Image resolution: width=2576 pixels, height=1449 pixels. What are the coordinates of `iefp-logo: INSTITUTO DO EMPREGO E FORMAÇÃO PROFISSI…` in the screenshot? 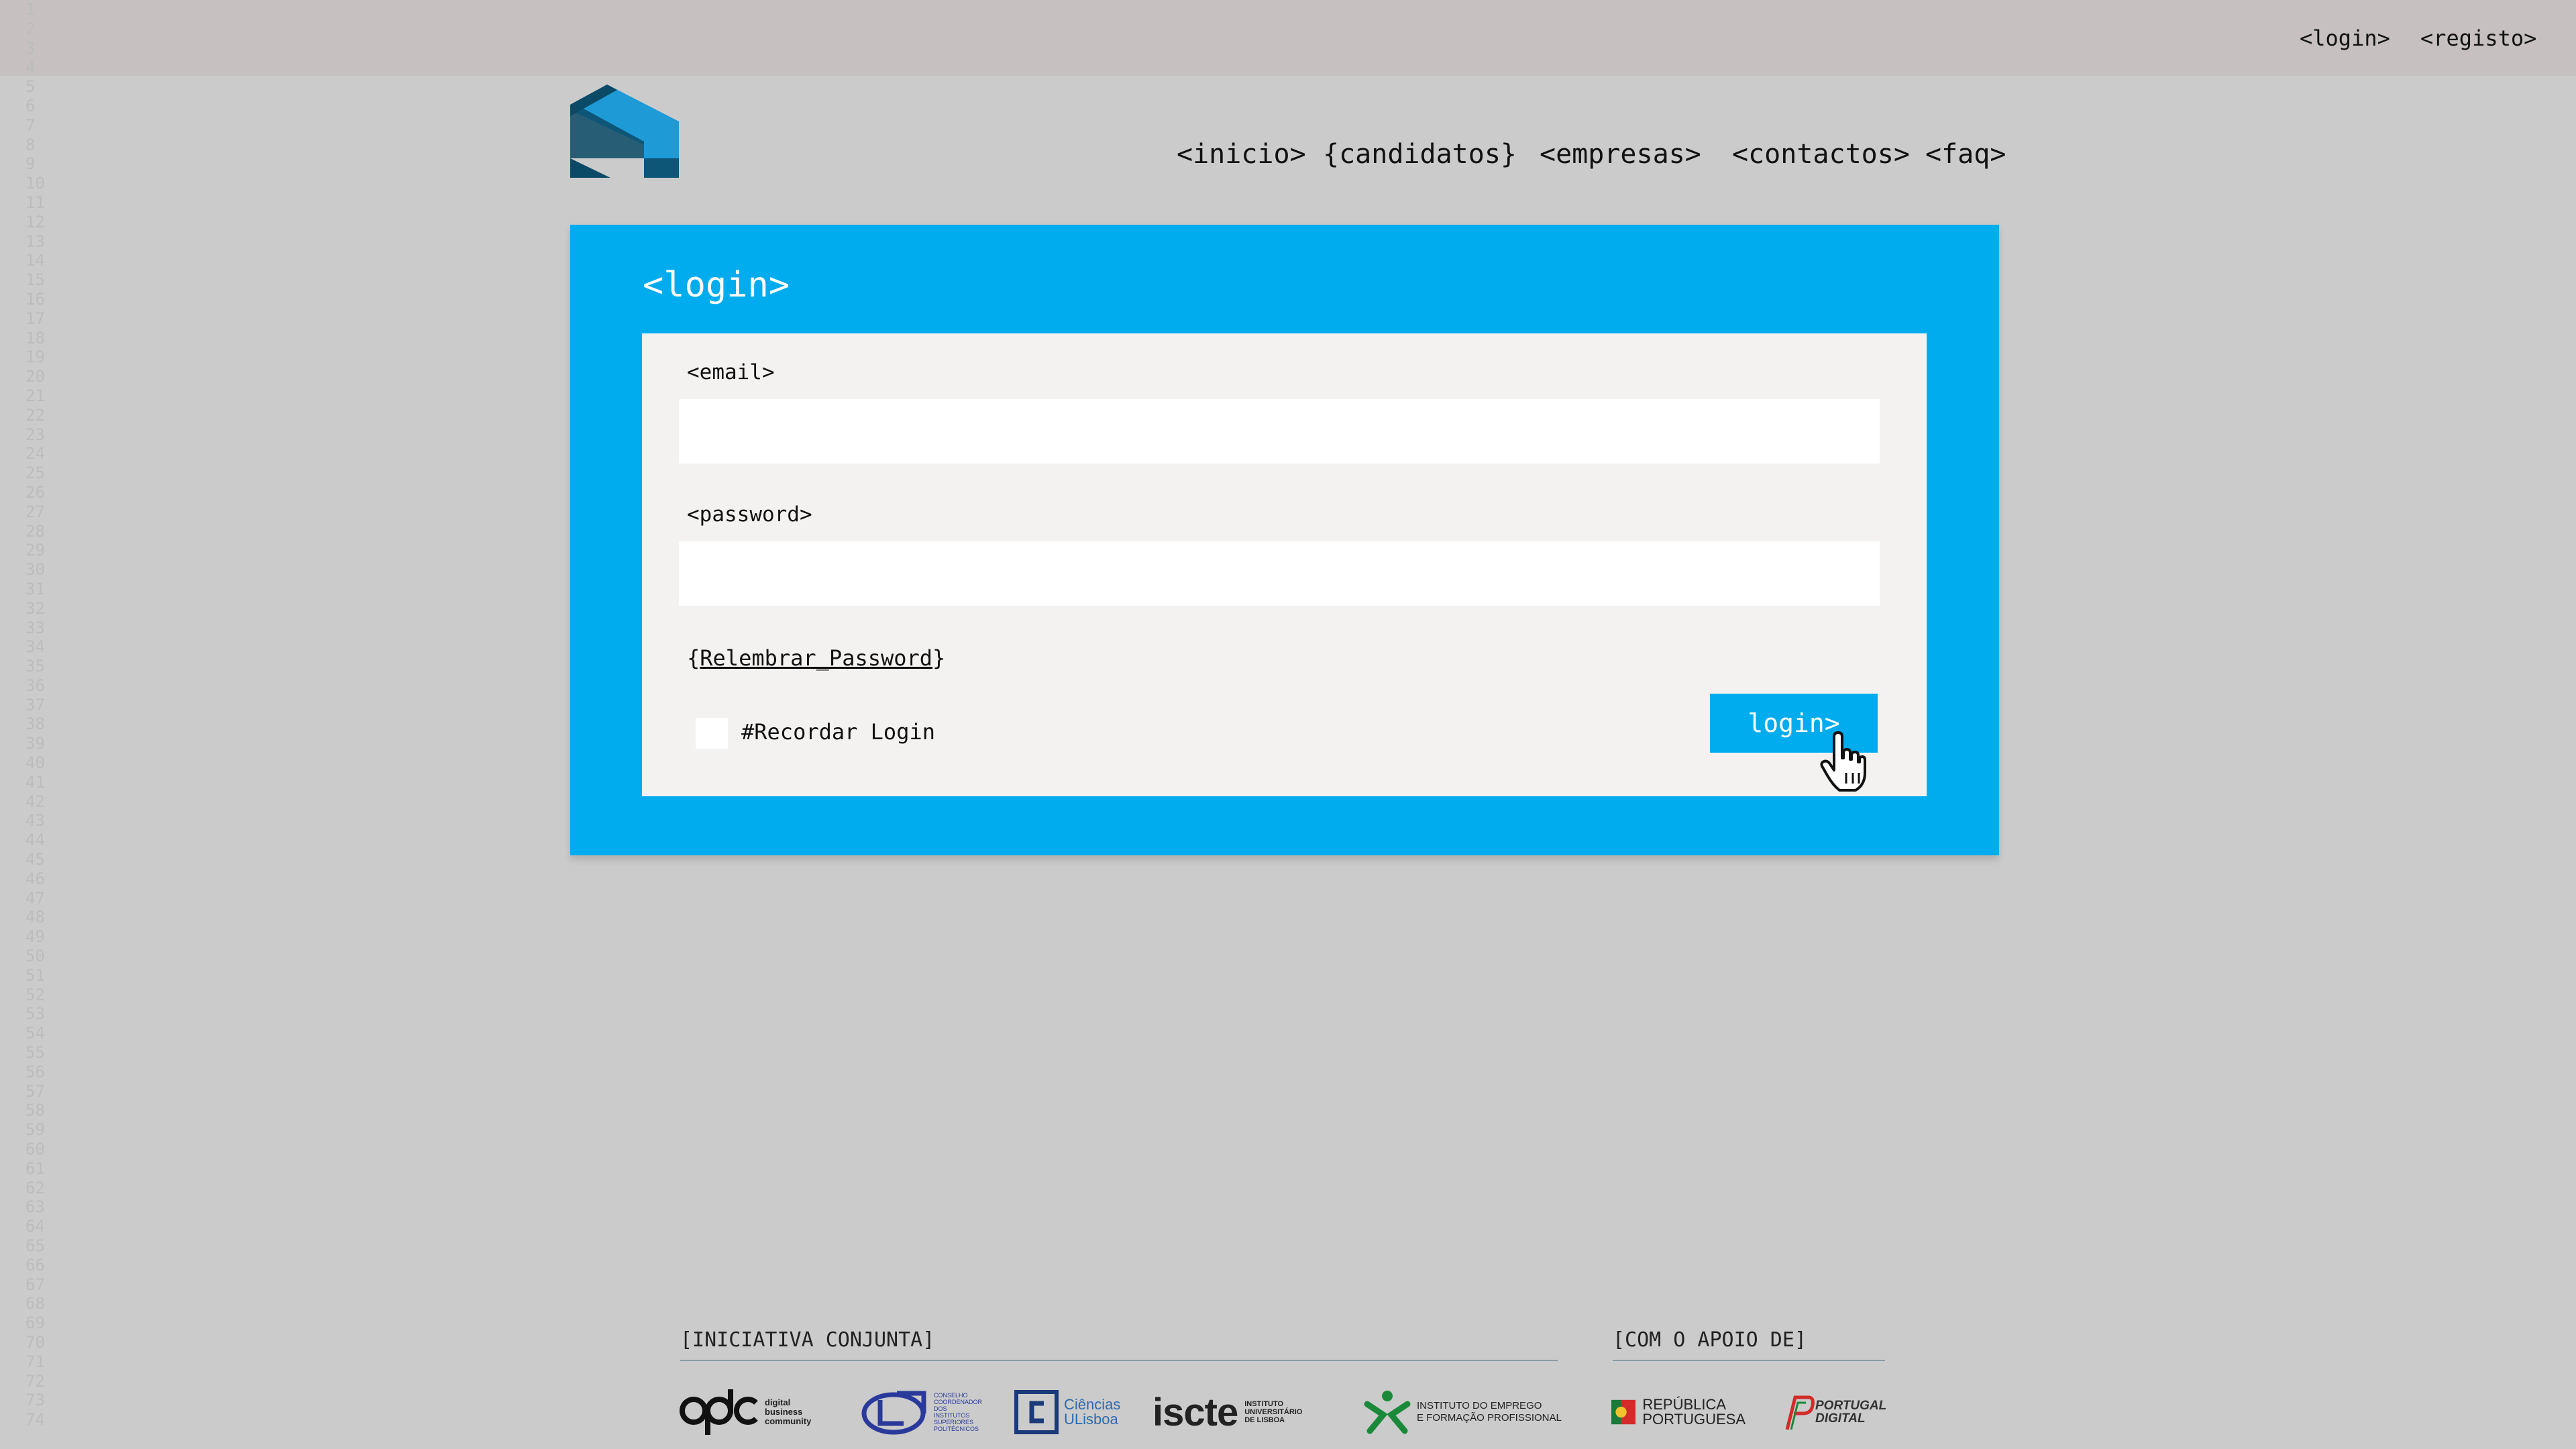 It's located at (1463, 1412).